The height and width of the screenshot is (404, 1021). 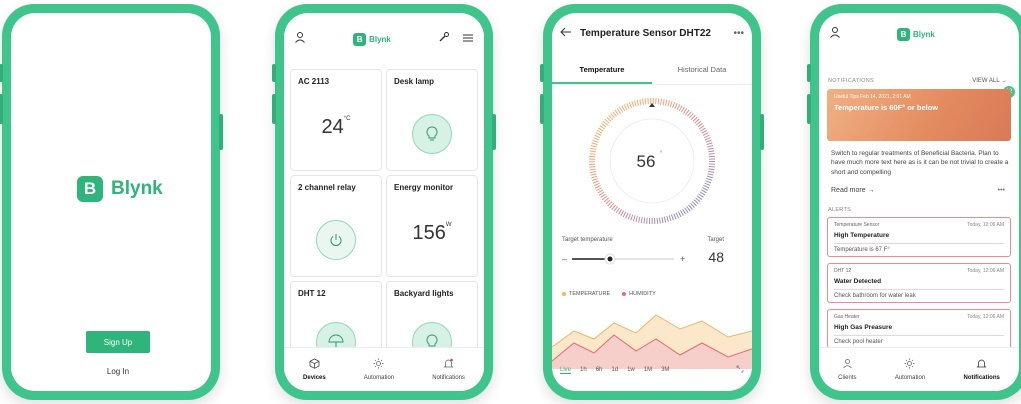 I want to click on device-tile-desk-lamp: Desk lamp, so click(x=432, y=120).